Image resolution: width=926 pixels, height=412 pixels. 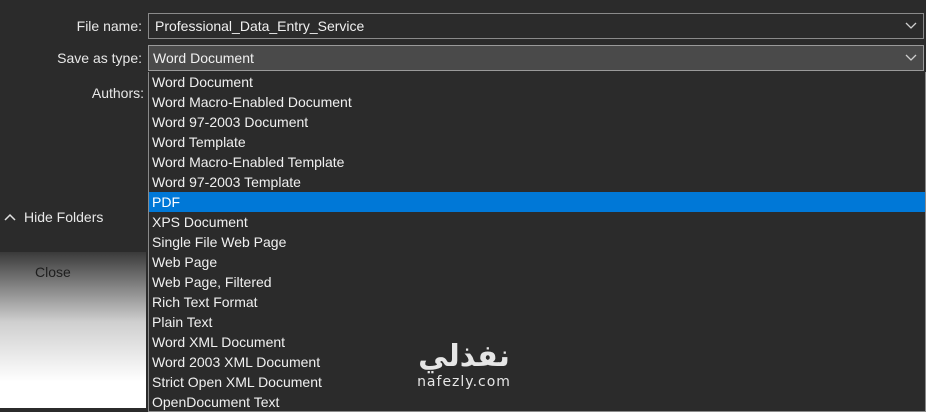 I want to click on save-as-type-label: Save as type:, so click(x=99, y=58).